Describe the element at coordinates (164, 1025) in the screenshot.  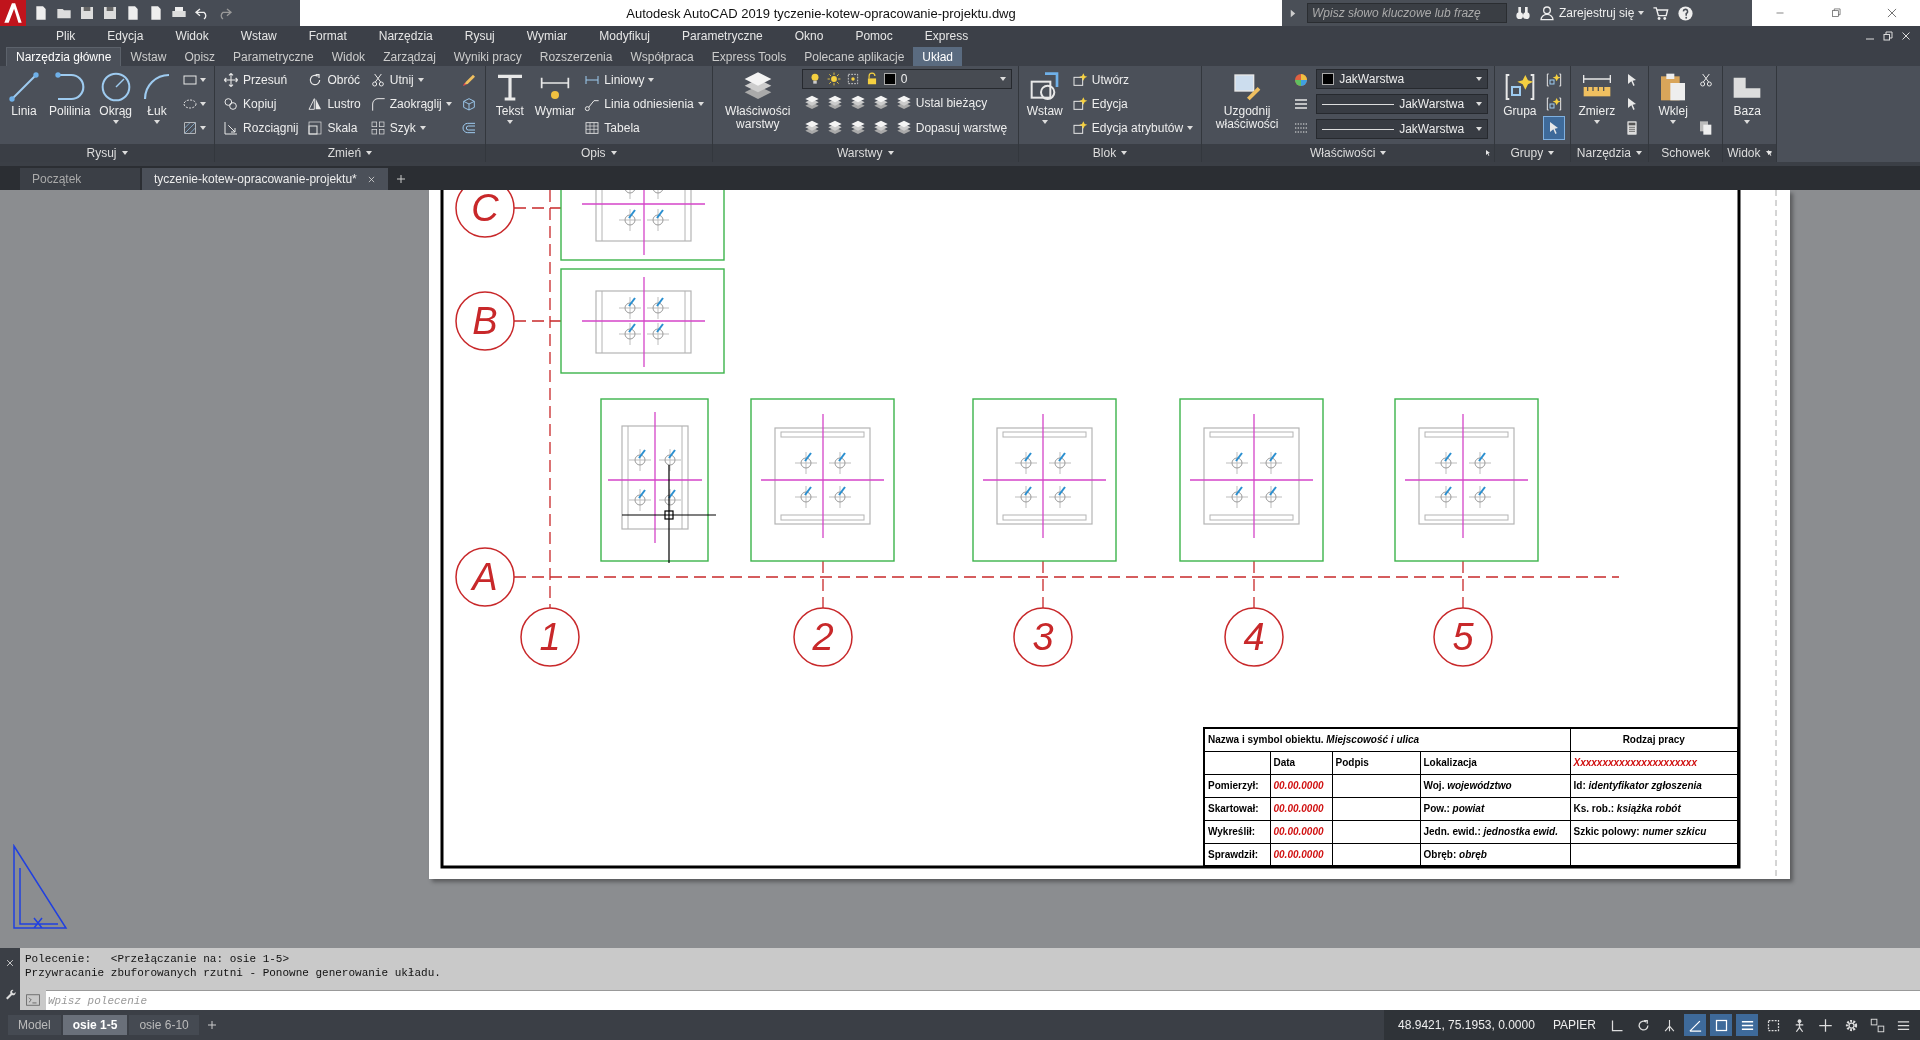
I see `layout-tab: osie 6-10` at that location.